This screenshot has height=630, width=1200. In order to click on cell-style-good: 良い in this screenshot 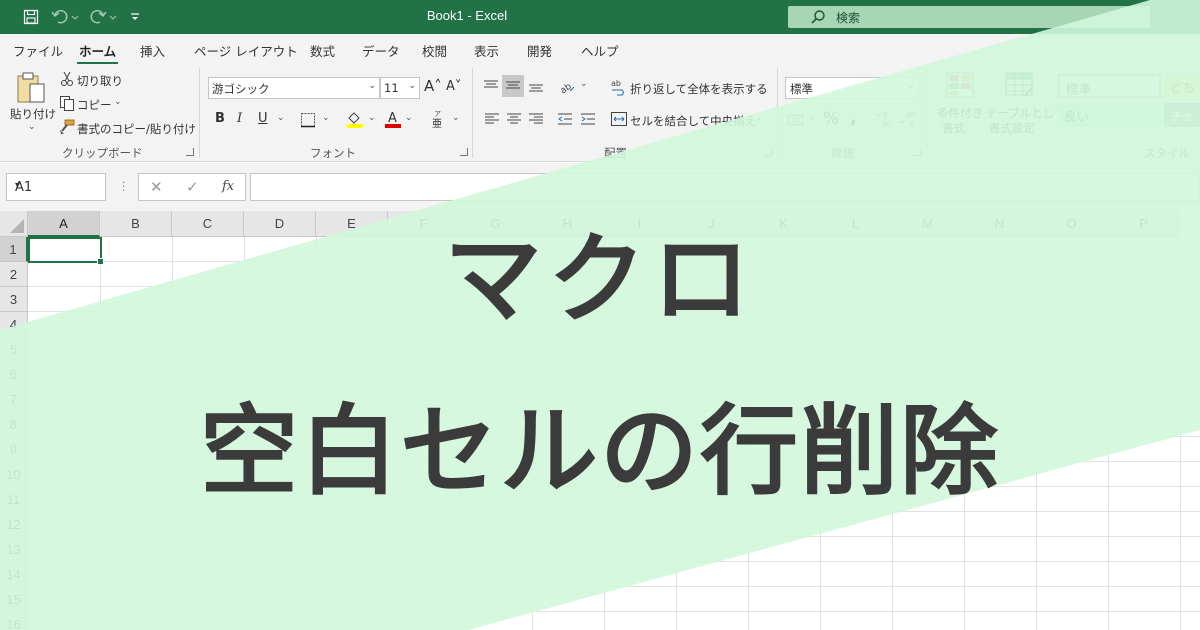, I will do `click(1109, 115)`.